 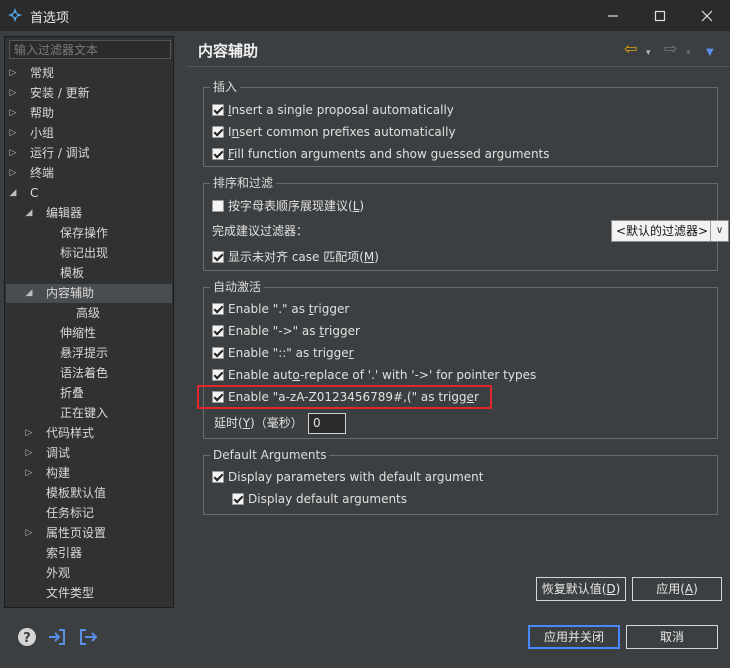 I want to click on delay-input: 0, so click(x=327, y=423).